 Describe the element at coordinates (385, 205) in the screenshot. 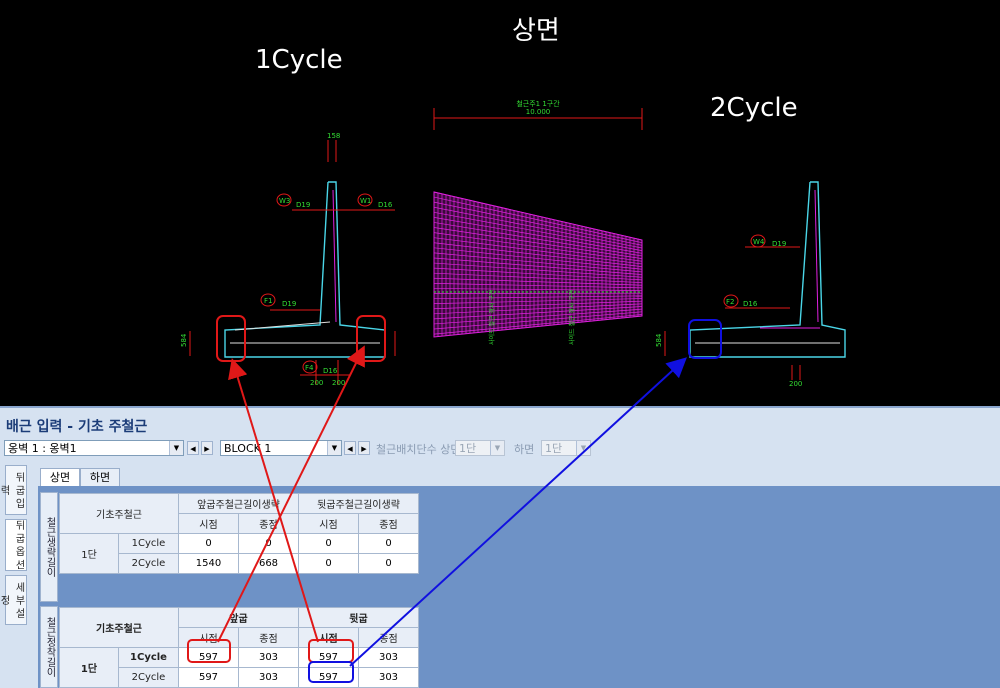

I see `d16-label: D16` at that location.